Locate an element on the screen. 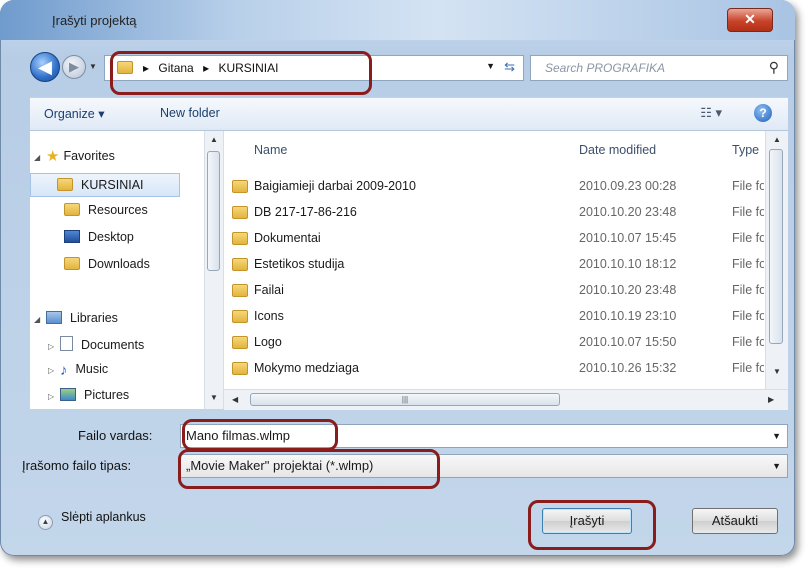  desktop-icon is located at coordinates (72, 236).